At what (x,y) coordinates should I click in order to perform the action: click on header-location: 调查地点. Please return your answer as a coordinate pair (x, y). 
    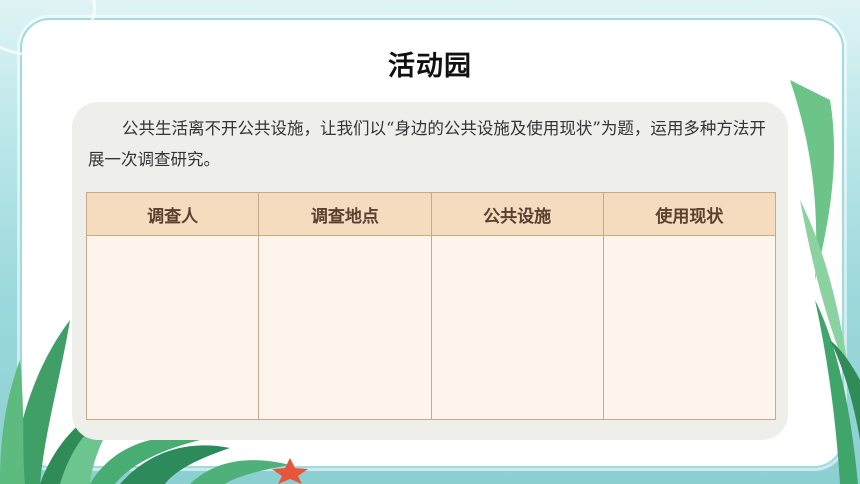
    Looking at the image, I should click on (345, 214).